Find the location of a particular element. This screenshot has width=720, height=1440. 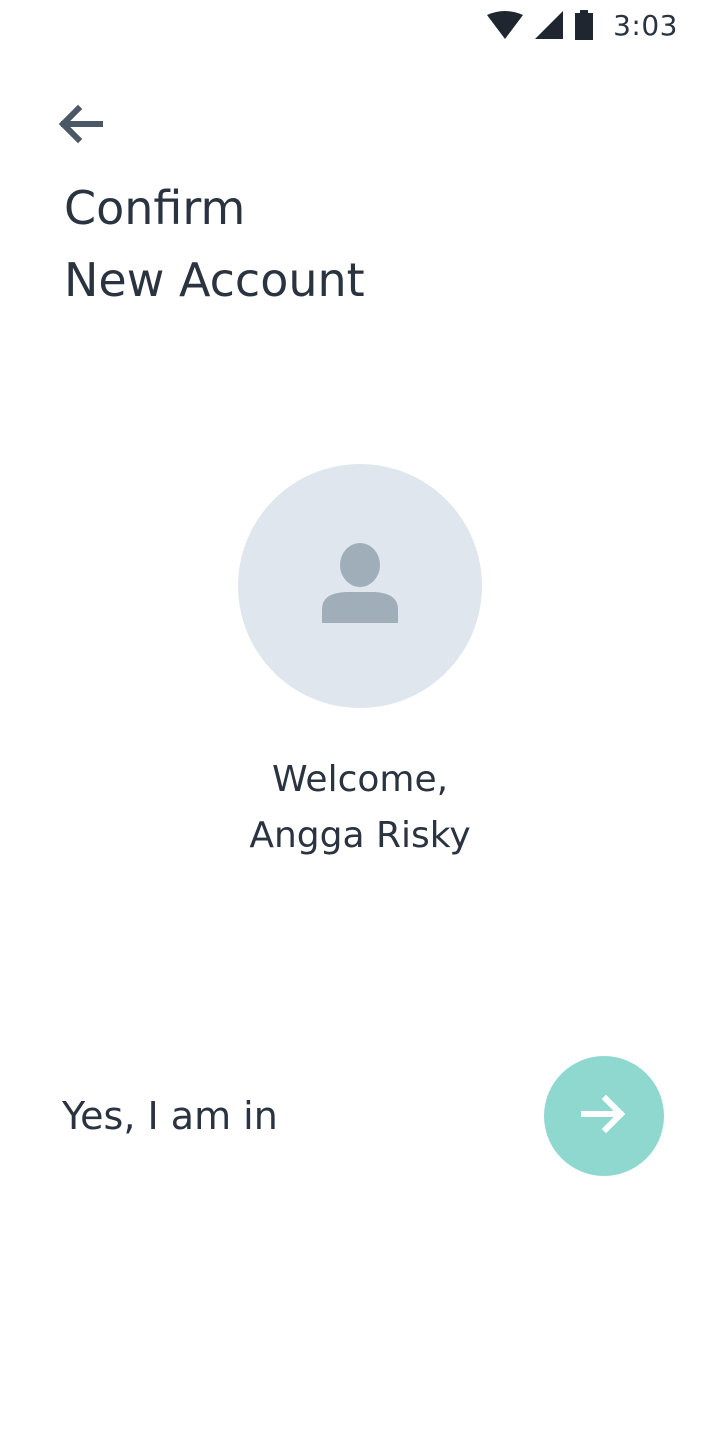

page-title-line1: Confirm is located at coordinates (155, 208).